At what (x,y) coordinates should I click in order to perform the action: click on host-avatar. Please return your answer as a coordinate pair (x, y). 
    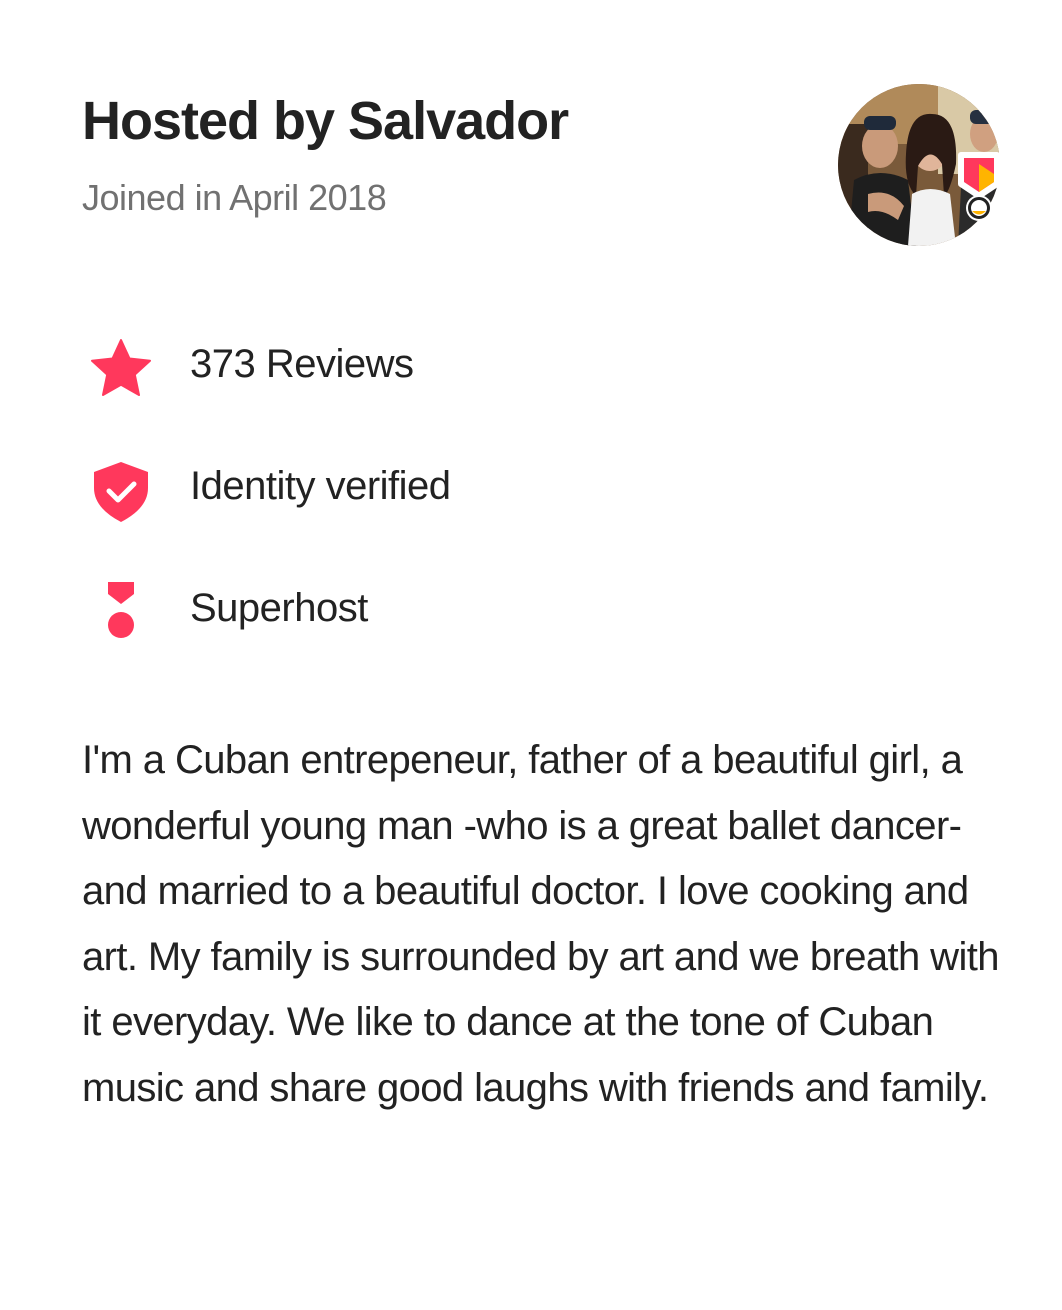
    Looking at the image, I should click on (919, 165).